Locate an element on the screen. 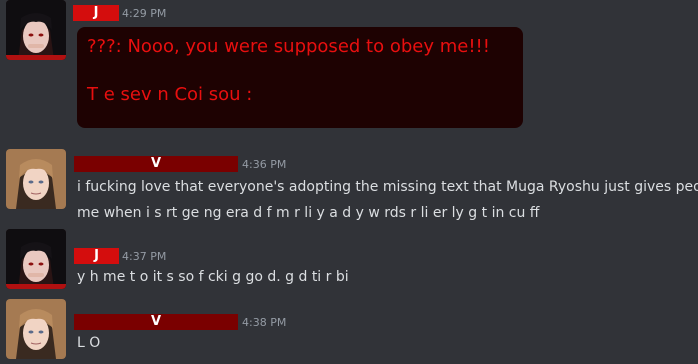 This screenshot has width=698, height=364. timestamp: 4:36 PM is located at coordinates (264, 164).